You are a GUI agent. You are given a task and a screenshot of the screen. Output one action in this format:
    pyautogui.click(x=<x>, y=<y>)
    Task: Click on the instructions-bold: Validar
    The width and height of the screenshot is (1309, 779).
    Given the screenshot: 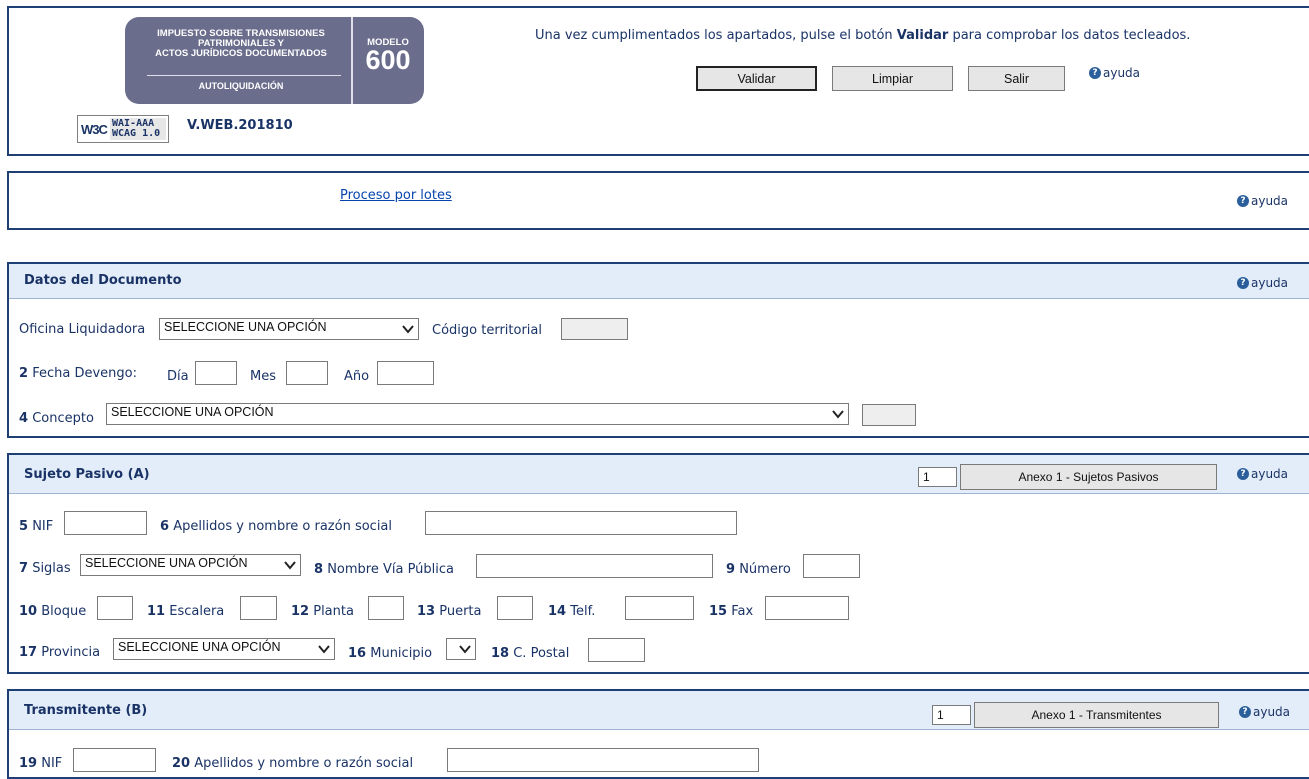 What is the action you would take?
    pyautogui.click(x=922, y=35)
    